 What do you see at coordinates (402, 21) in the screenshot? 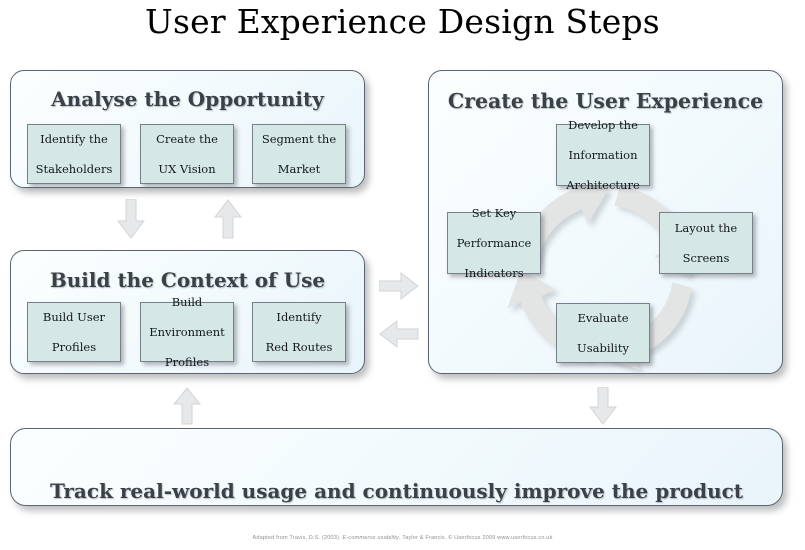
I see `page-title: User Experience Design Steps` at bounding box center [402, 21].